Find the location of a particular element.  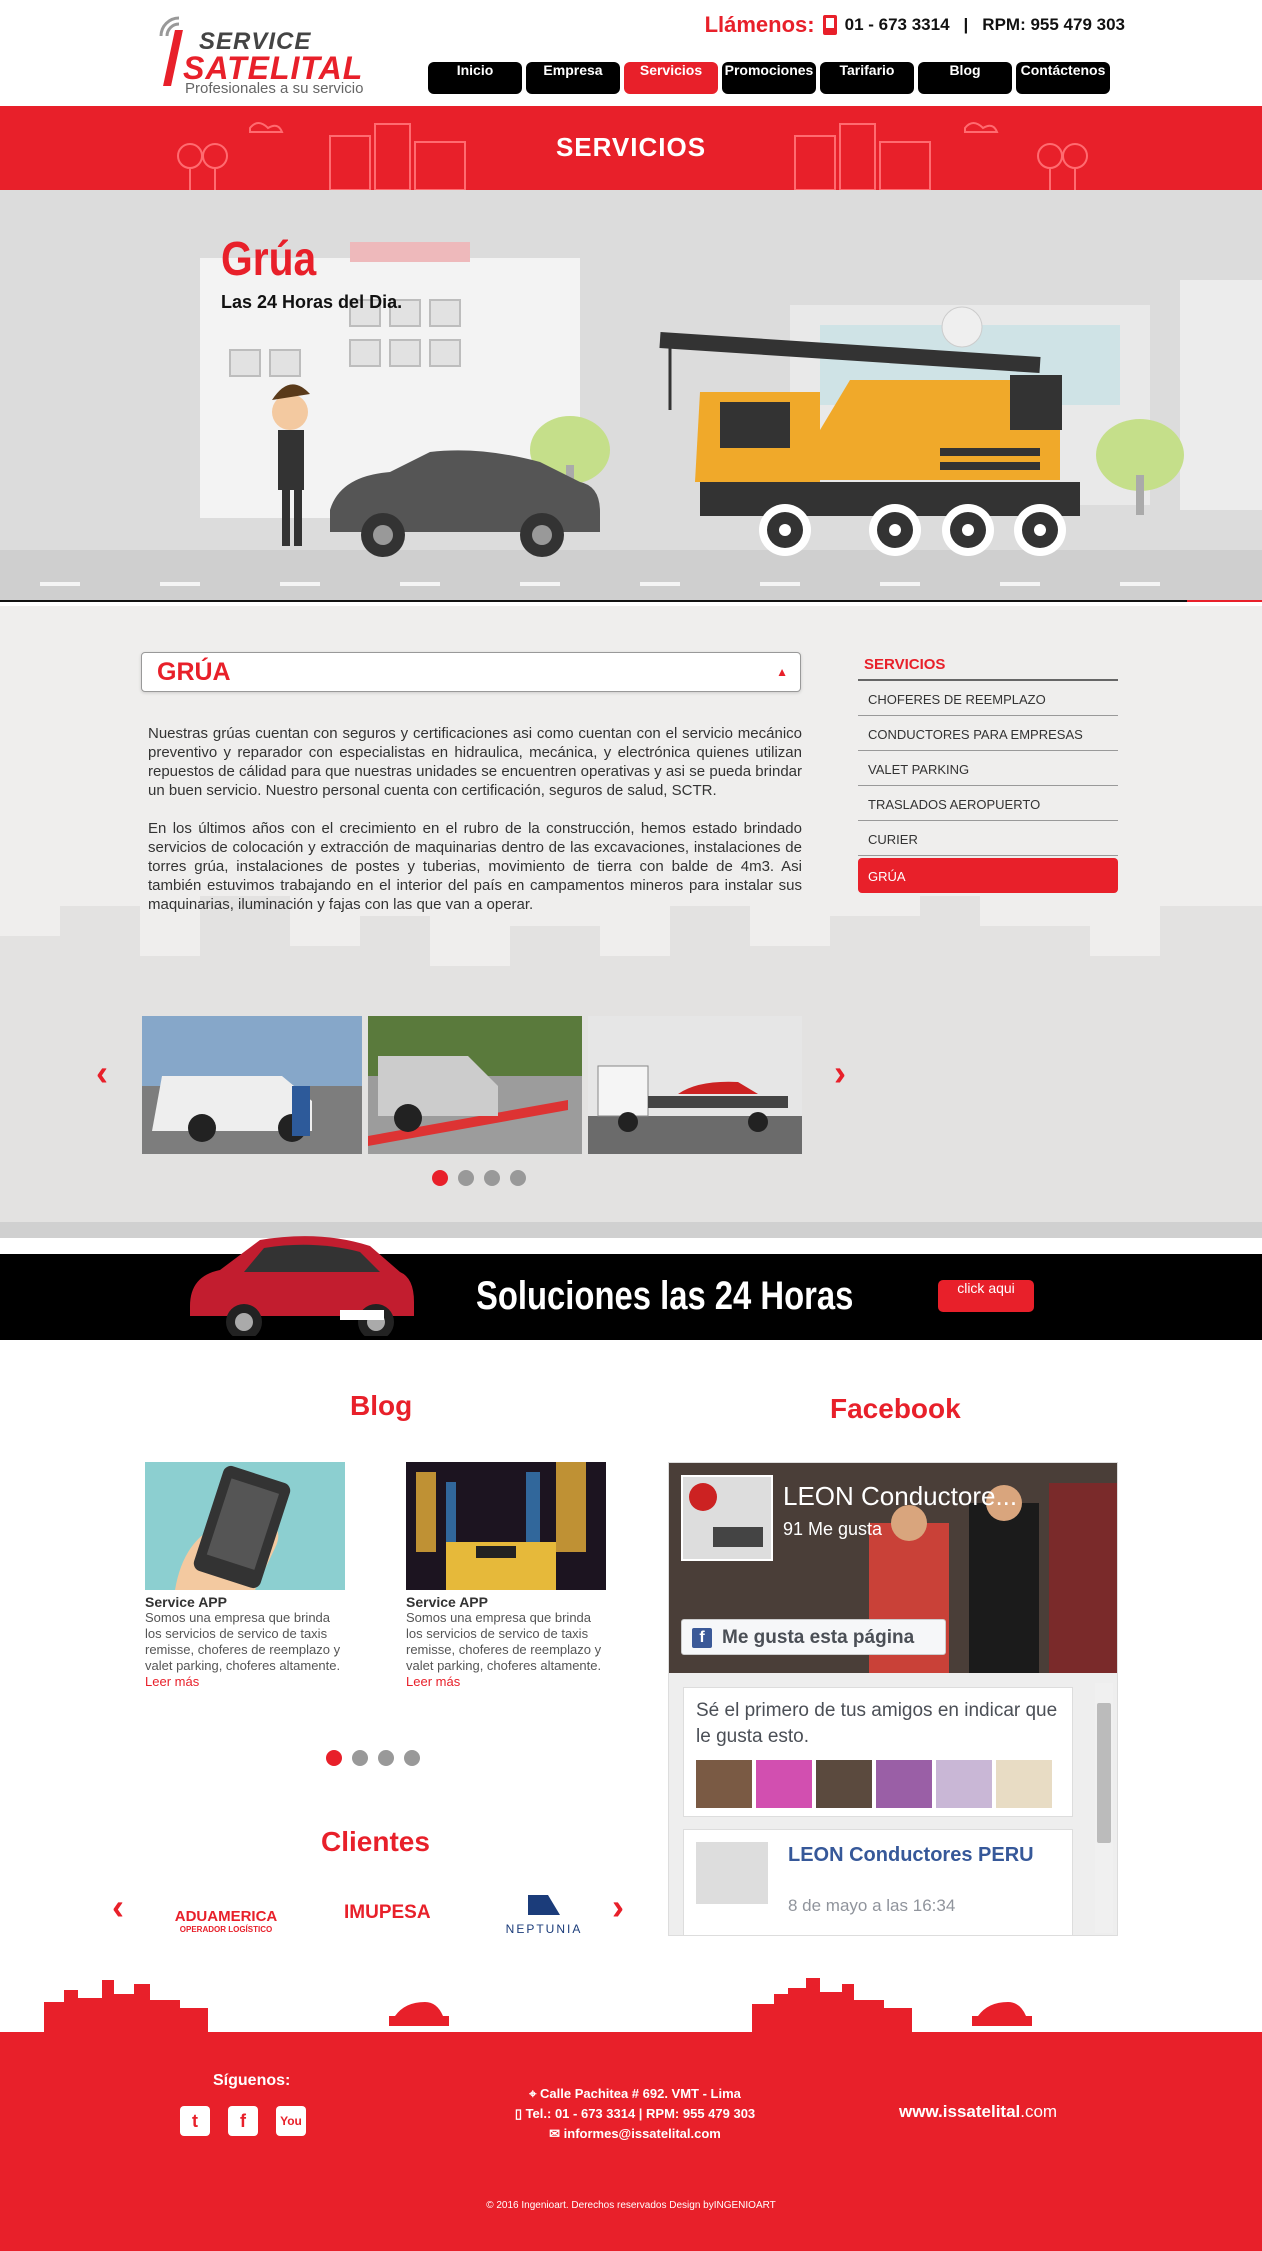

blog-pagination is located at coordinates (373, 1758).